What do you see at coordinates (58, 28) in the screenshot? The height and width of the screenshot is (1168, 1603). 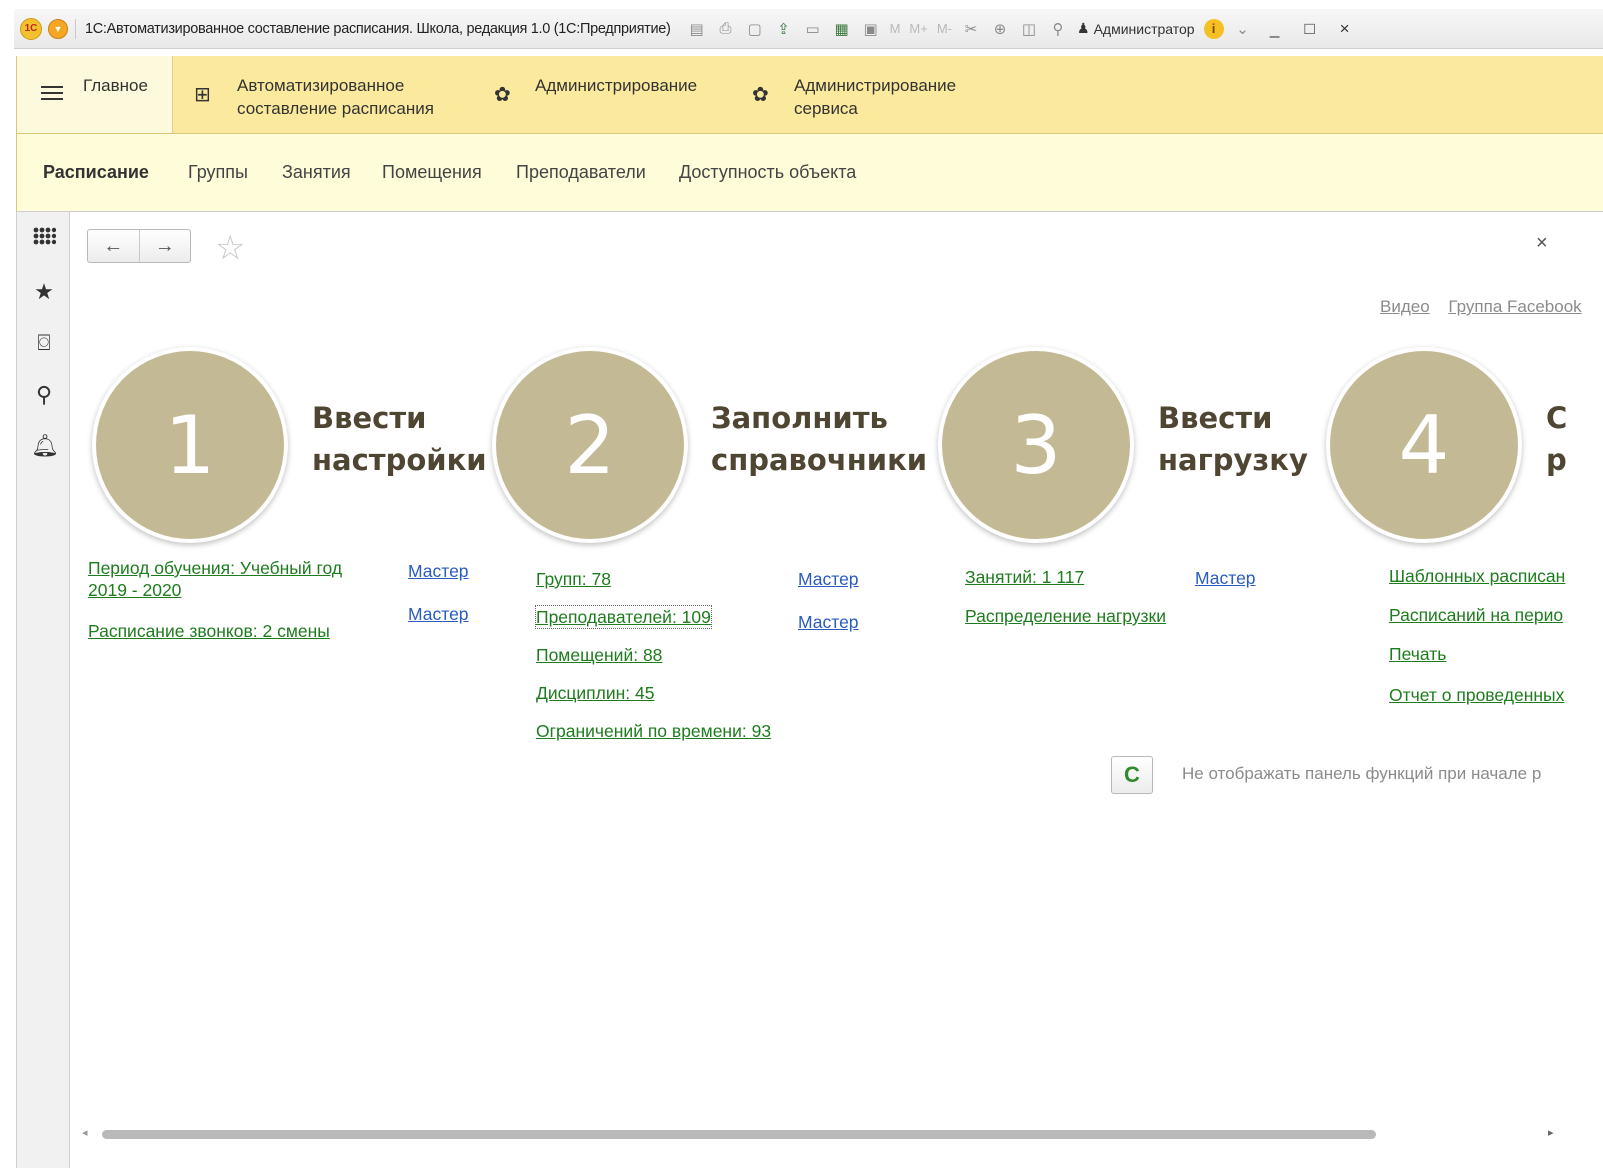 I see `main-menu-dropdown-icon: ▼` at bounding box center [58, 28].